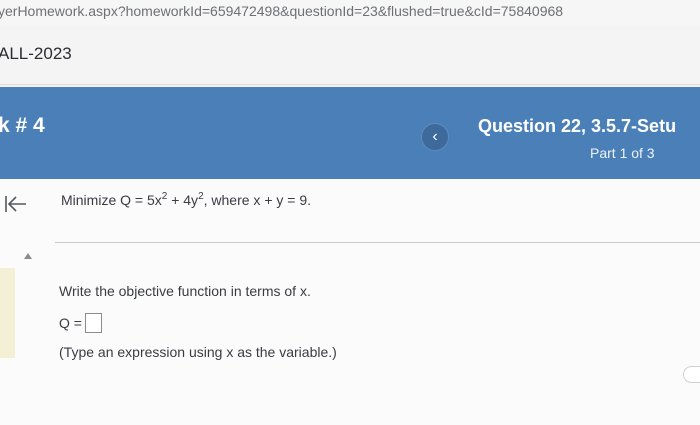 This screenshot has height=425, width=700. What do you see at coordinates (691, 374) in the screenshot?
I see `side-tab-handle` at bounding box center [691, 374].